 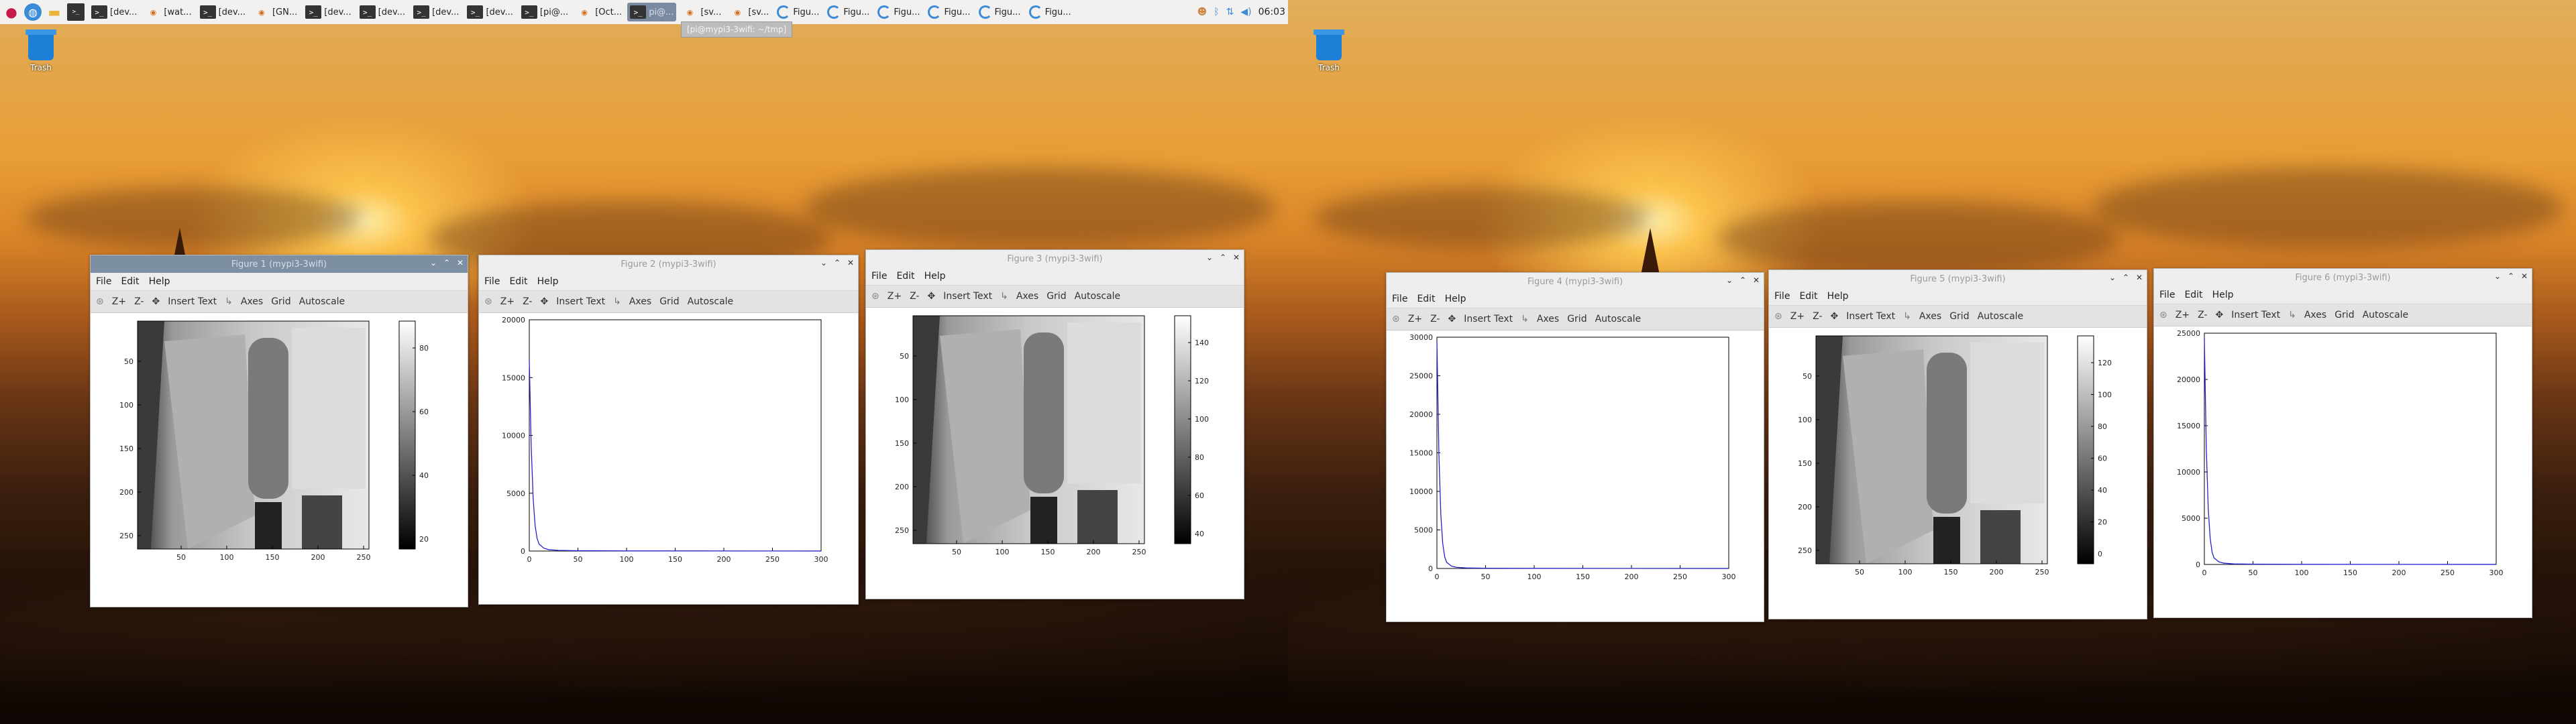 I want to click on bluetooth-icon: ᛒ, so click(x=1216, y=12).